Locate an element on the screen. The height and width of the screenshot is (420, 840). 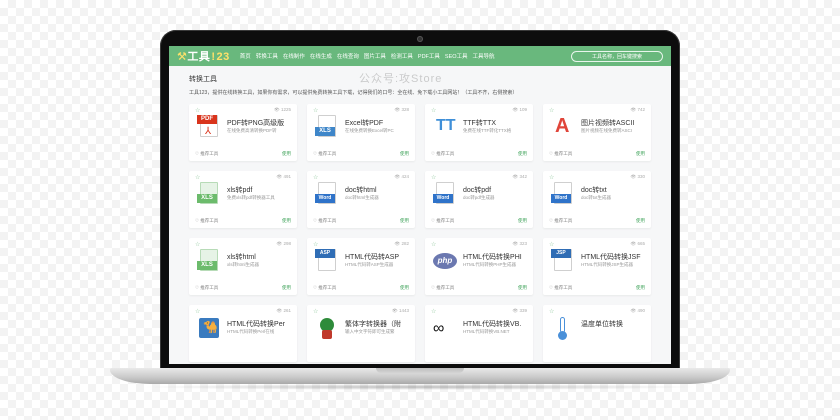
nav-item-check: 检测工具 is located at coordinates (402, 56).